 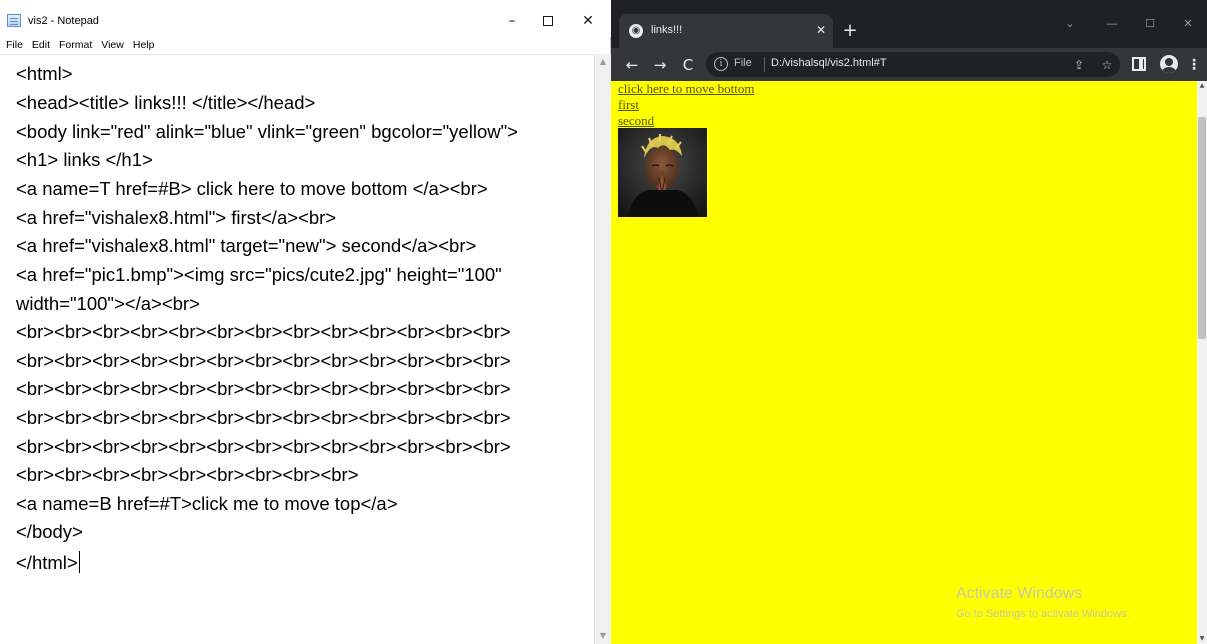 I want to click on code-line: <a href="vishalex8.html"> first</a><br>, so click(x=176, y=217).